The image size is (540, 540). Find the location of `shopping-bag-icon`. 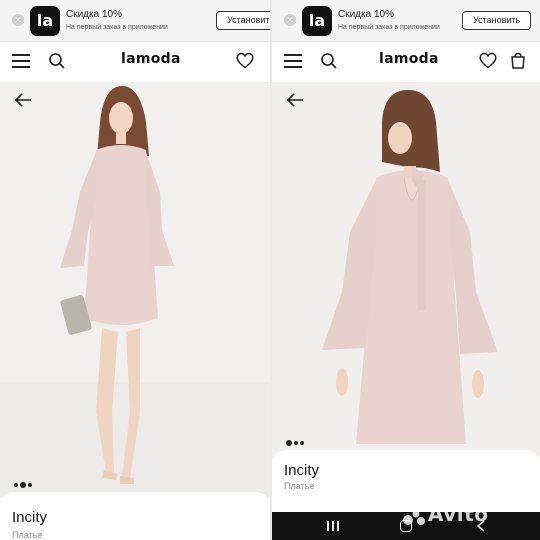

shopping-bag-icon is located at coordinates (518, 60).